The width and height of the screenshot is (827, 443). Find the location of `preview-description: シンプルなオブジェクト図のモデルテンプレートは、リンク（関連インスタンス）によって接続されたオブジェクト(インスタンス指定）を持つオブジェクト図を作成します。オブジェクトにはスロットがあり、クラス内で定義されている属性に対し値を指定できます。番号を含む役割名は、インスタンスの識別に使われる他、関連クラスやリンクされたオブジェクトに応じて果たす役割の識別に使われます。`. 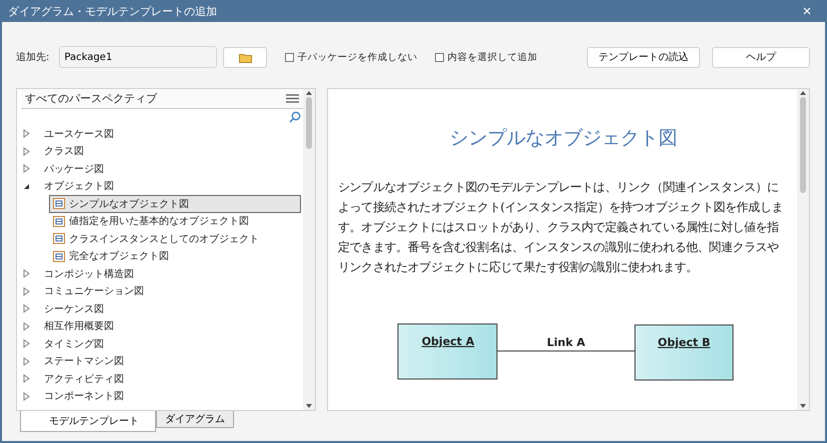

preview-description: シンプルなオブジェクト図のモデルテンプレートは、リンク（関連インスタンス）によって接続されたオブジェクト(インスタンス指定）を持つオブジェクト図を作成します。オブジェクトにはスロットがあり、クラス内で定義されている属性に対し値を指定できます。番号を含む役割名は、インスタンスの識別に使われる他、関連クラスやリンクされたオブジェクトに応じて果たす役割の識別に使われます。 is located at coordinates (561, 227).